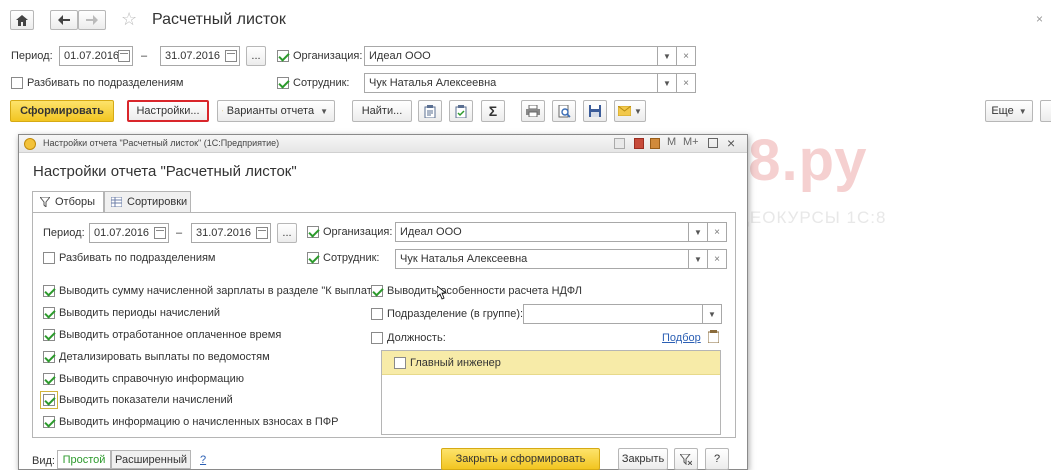 The height and width of the screenshot is (470, 1051). Describe the element at coordinates (717, 459) in the screenshot. I see `dialog-help-button: ?` at that location.